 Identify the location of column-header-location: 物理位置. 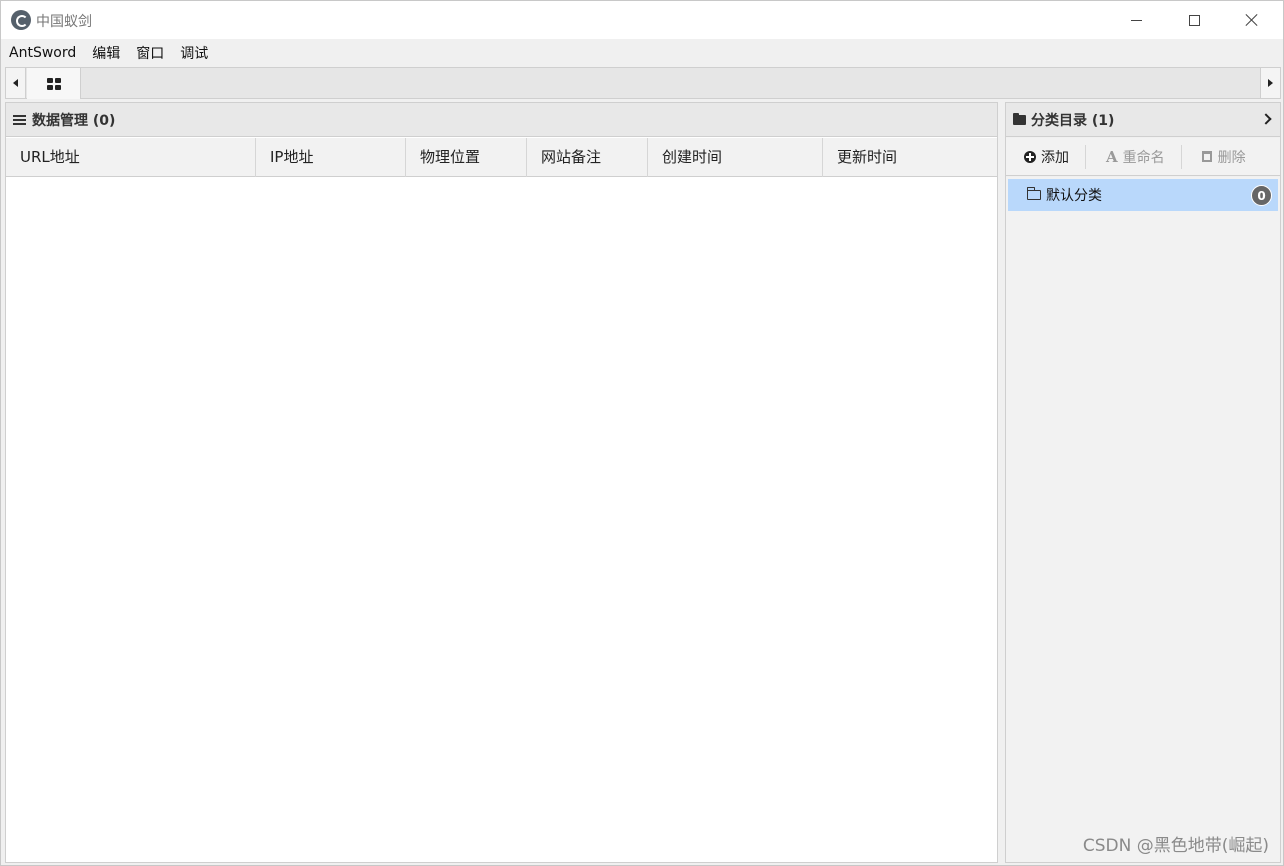
(466, 157).